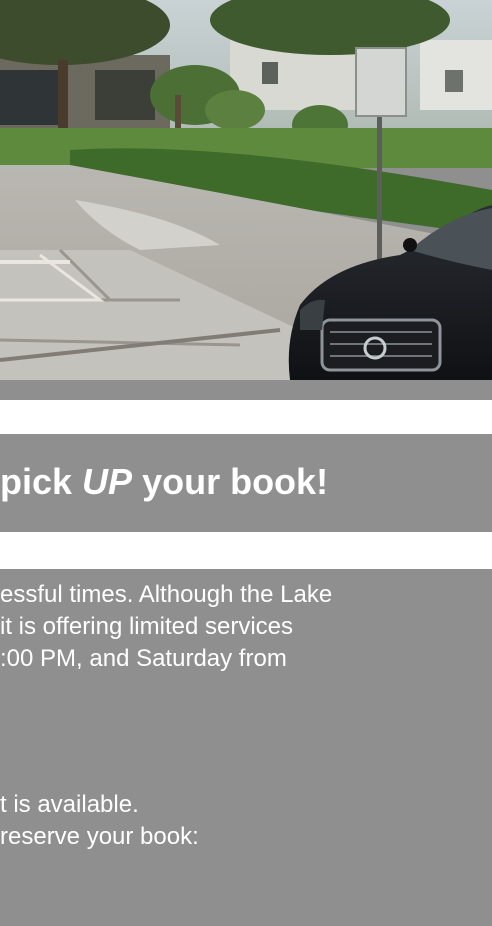 The height and width of the screenshot is (926, 492). What do you see at coordinates (41, 481) in the screenshot?
I see `banner-title-prefix: pick` at bounding box center [41, 481].